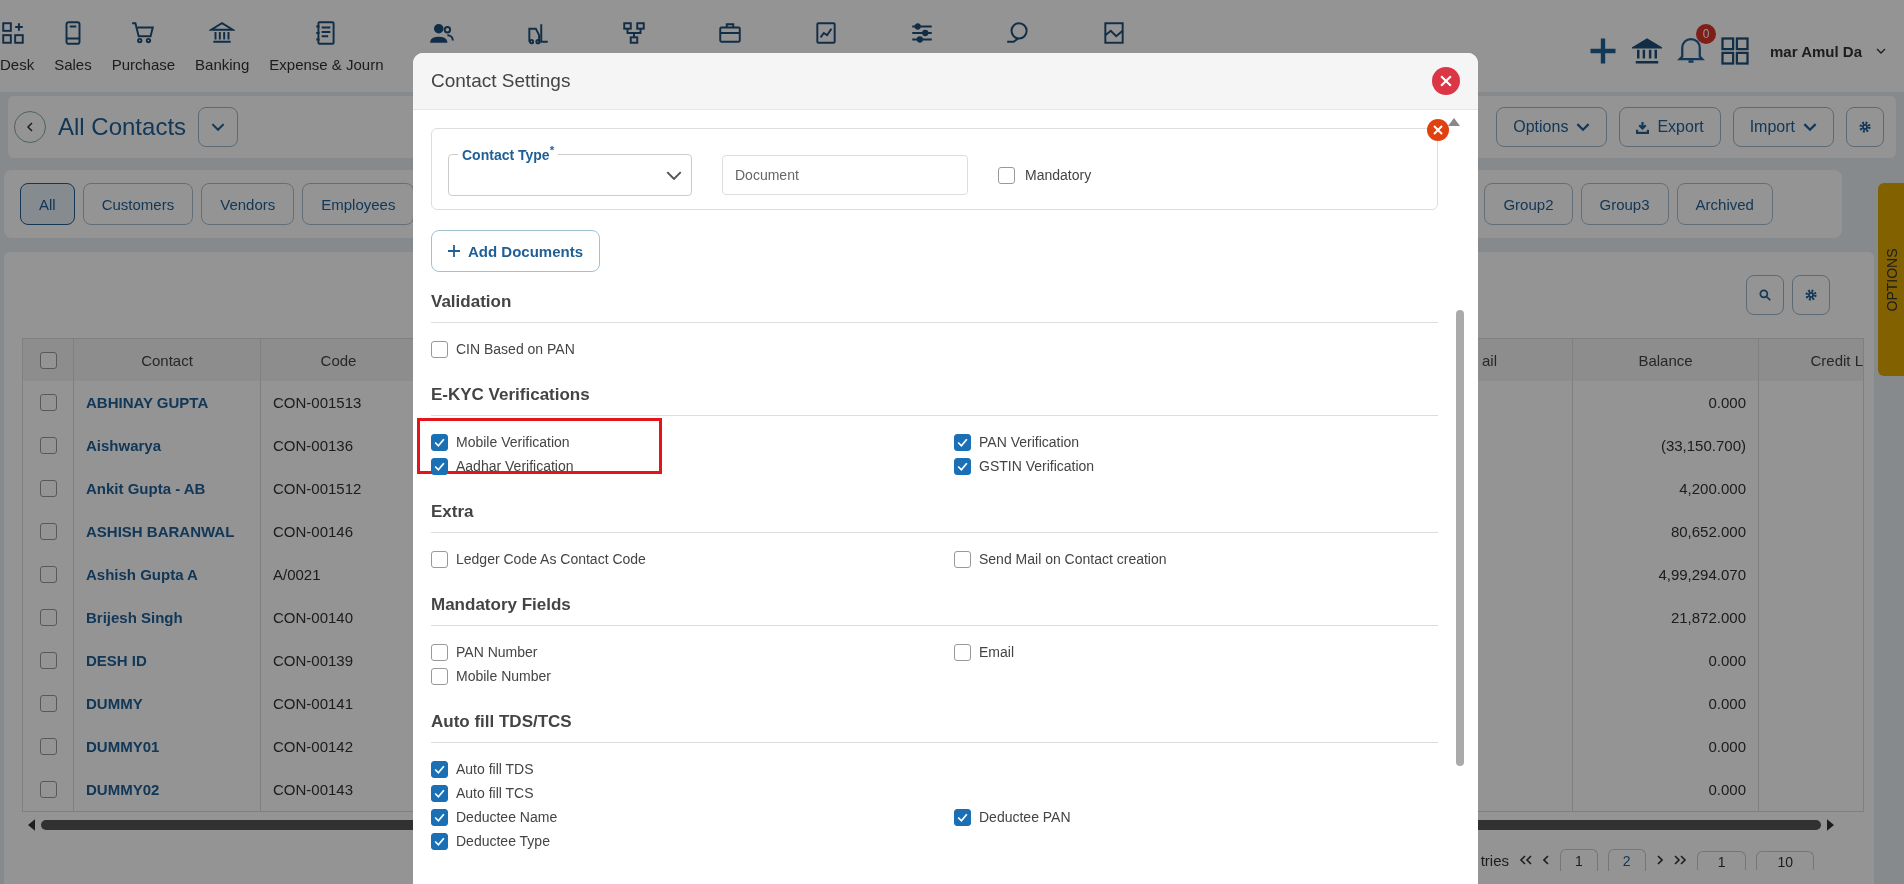 The height and width of the screenshot is (884, 1904). What do you see at coordinates (123, 789) in the screenshot?
I see `contact-link: DUMMY02` at bounding box center [123, 789].